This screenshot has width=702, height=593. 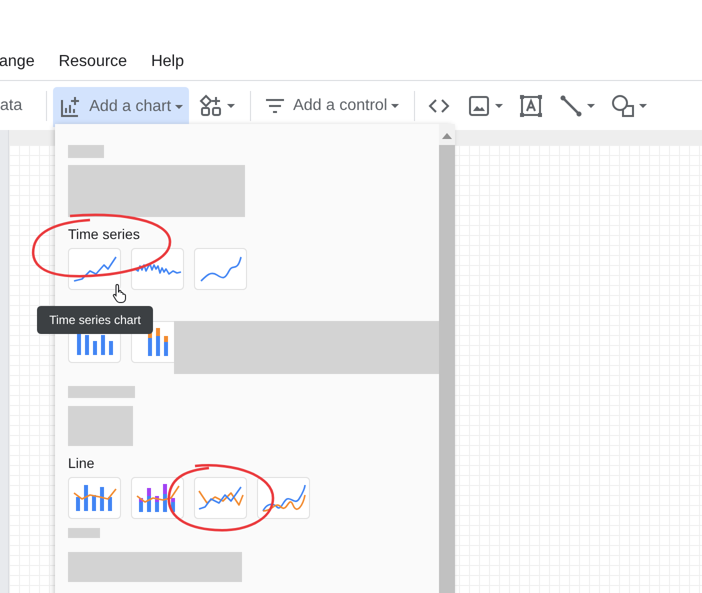 I want to click on shapes-icon, so click(x=623, y=106).